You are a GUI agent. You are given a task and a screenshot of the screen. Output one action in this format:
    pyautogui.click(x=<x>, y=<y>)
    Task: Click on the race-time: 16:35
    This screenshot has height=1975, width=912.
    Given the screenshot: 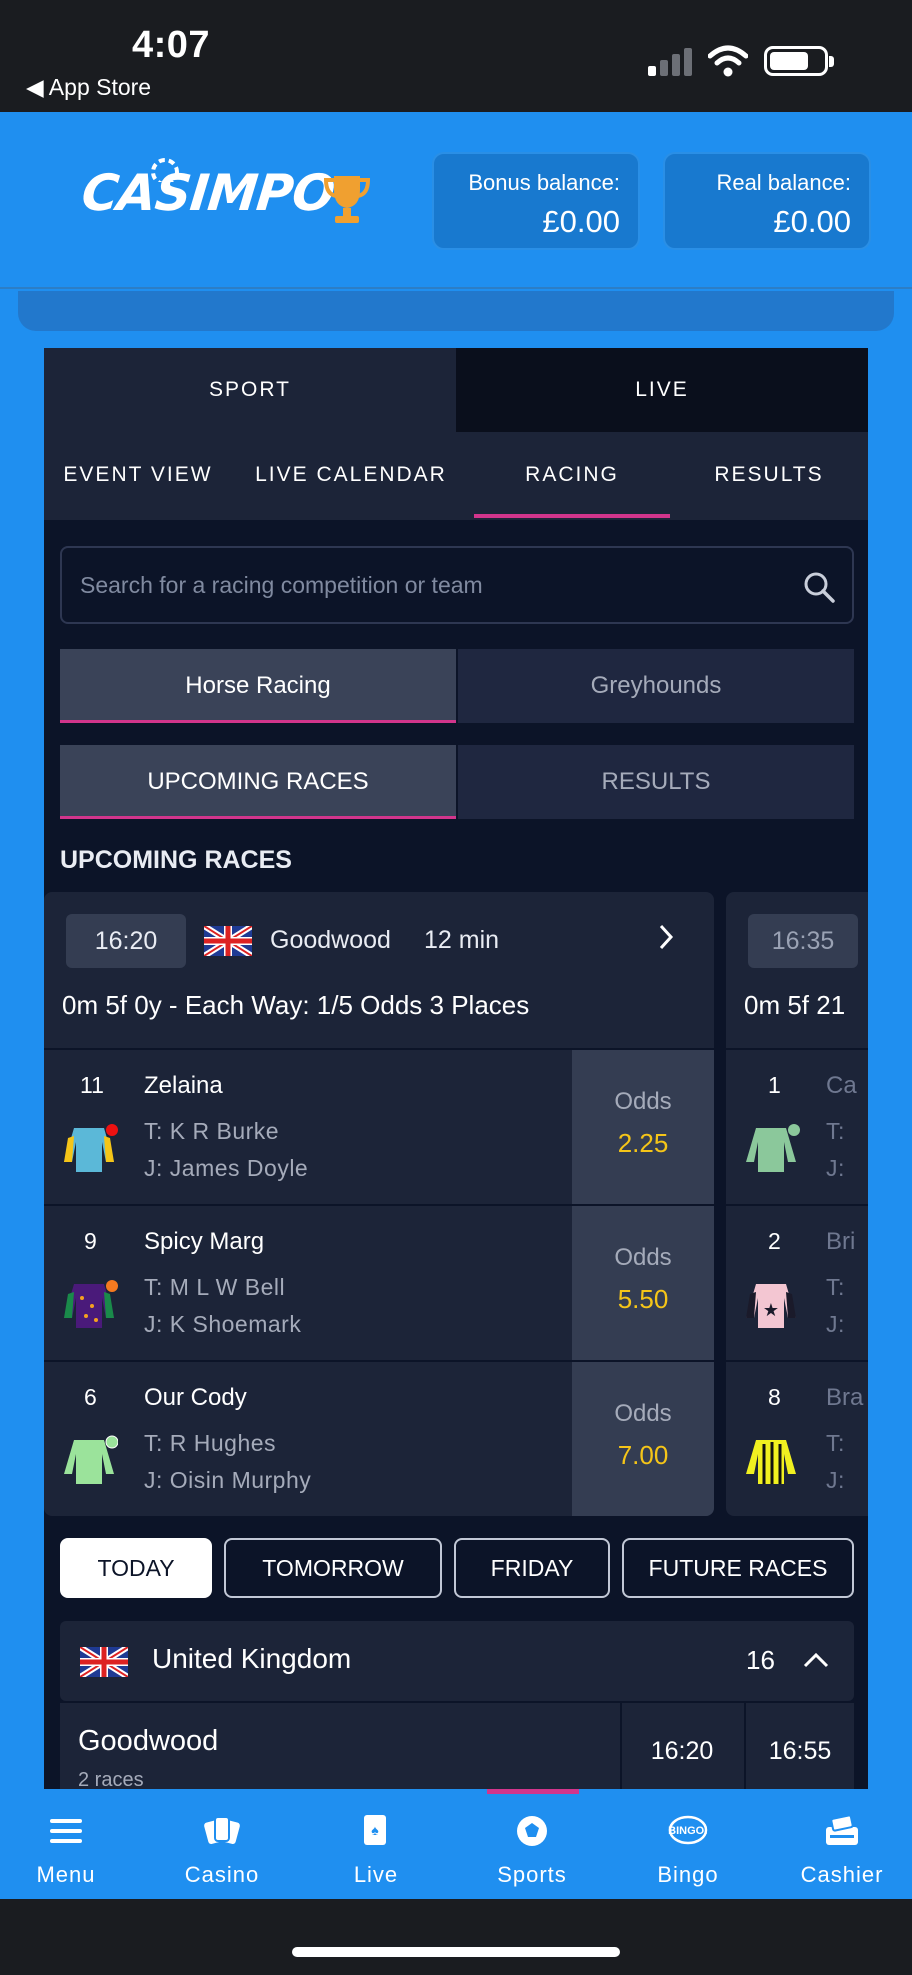 What is the action you would take?
    pyautogui.click(x=803, y=941)
    